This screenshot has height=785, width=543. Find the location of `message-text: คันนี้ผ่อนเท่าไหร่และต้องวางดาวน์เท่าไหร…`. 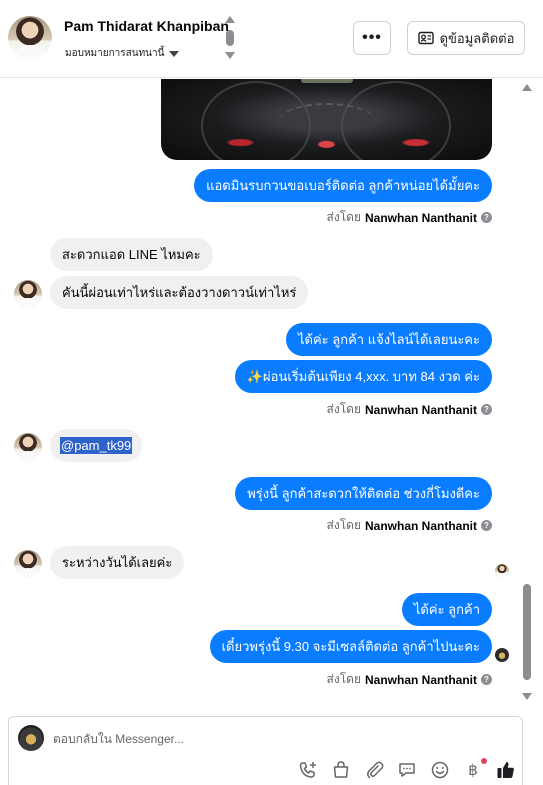

message-text: คันนี้ผ่อนเท่าไหร่และต้องวางดาวน์เท่าไหร… is located at coordinates (179, 292).